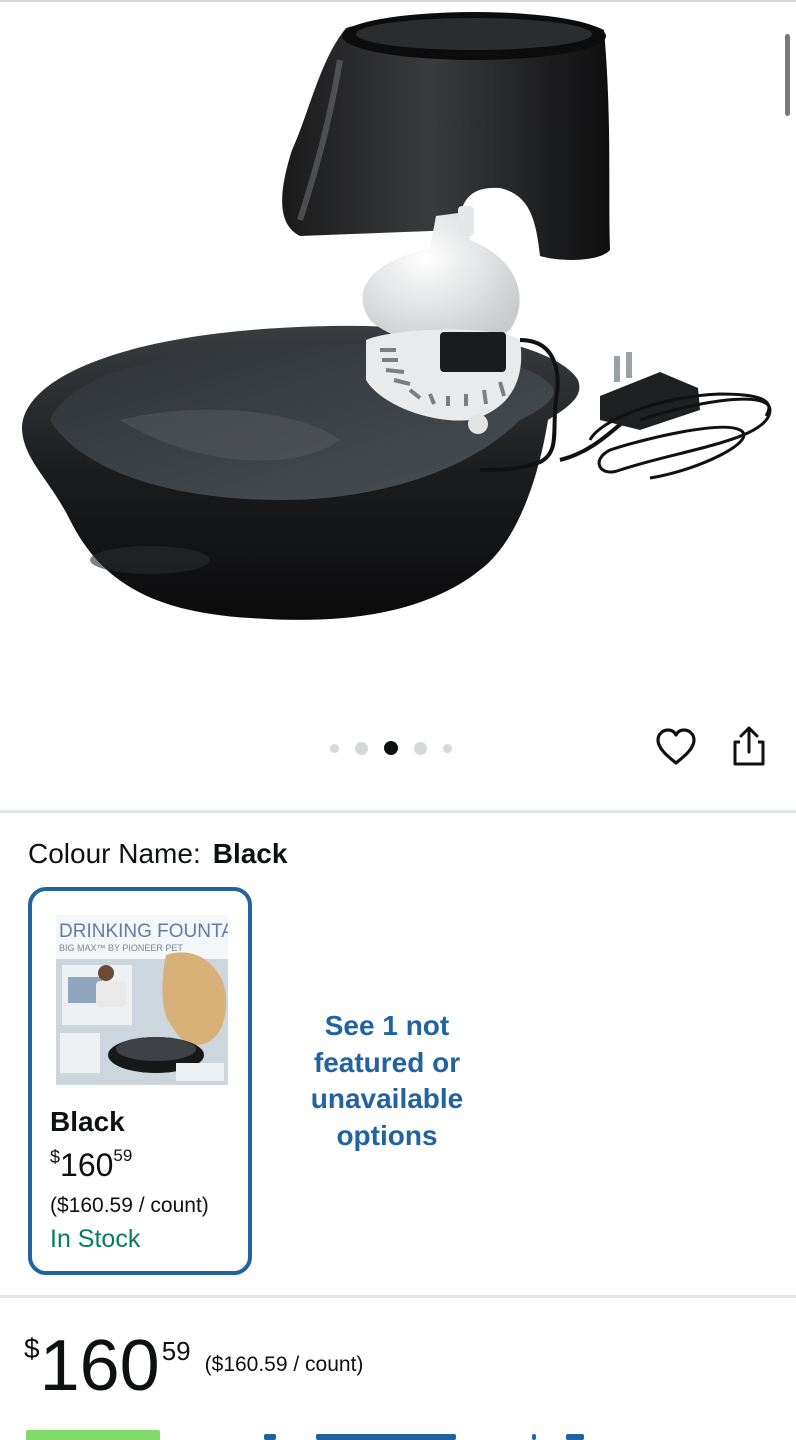 The image size is (796, 1440). What do you see at coordinates (55, 1157) in the screenshot?
I see `option-price-currency: $` at bounding box center [55, 1157].